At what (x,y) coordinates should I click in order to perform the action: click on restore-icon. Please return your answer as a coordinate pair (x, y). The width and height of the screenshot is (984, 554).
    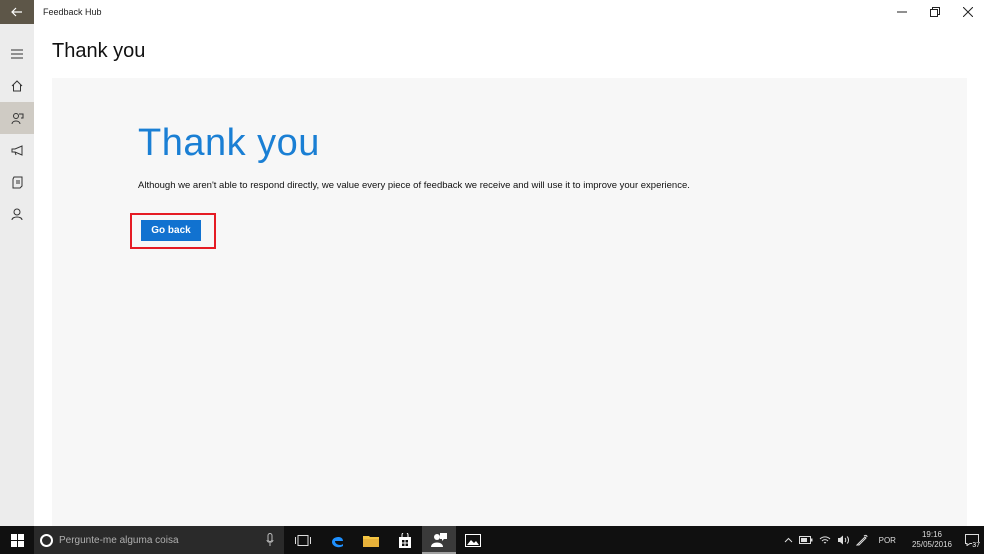
    Looking at the image, I should click on (934, 12).